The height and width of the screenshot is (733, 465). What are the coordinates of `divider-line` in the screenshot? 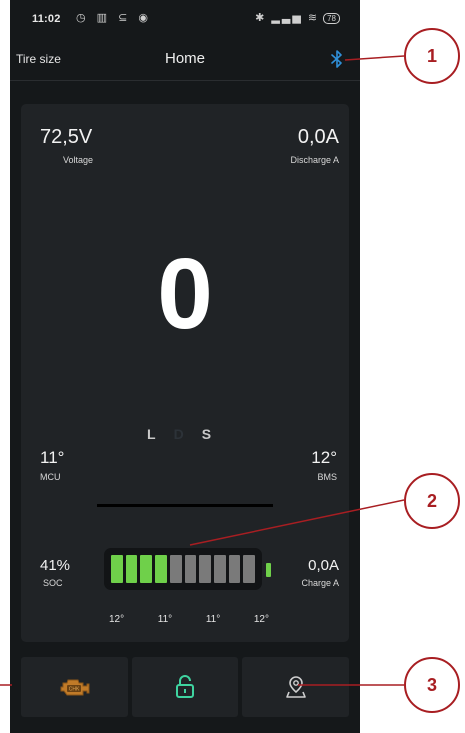 It's located at (185, 505).